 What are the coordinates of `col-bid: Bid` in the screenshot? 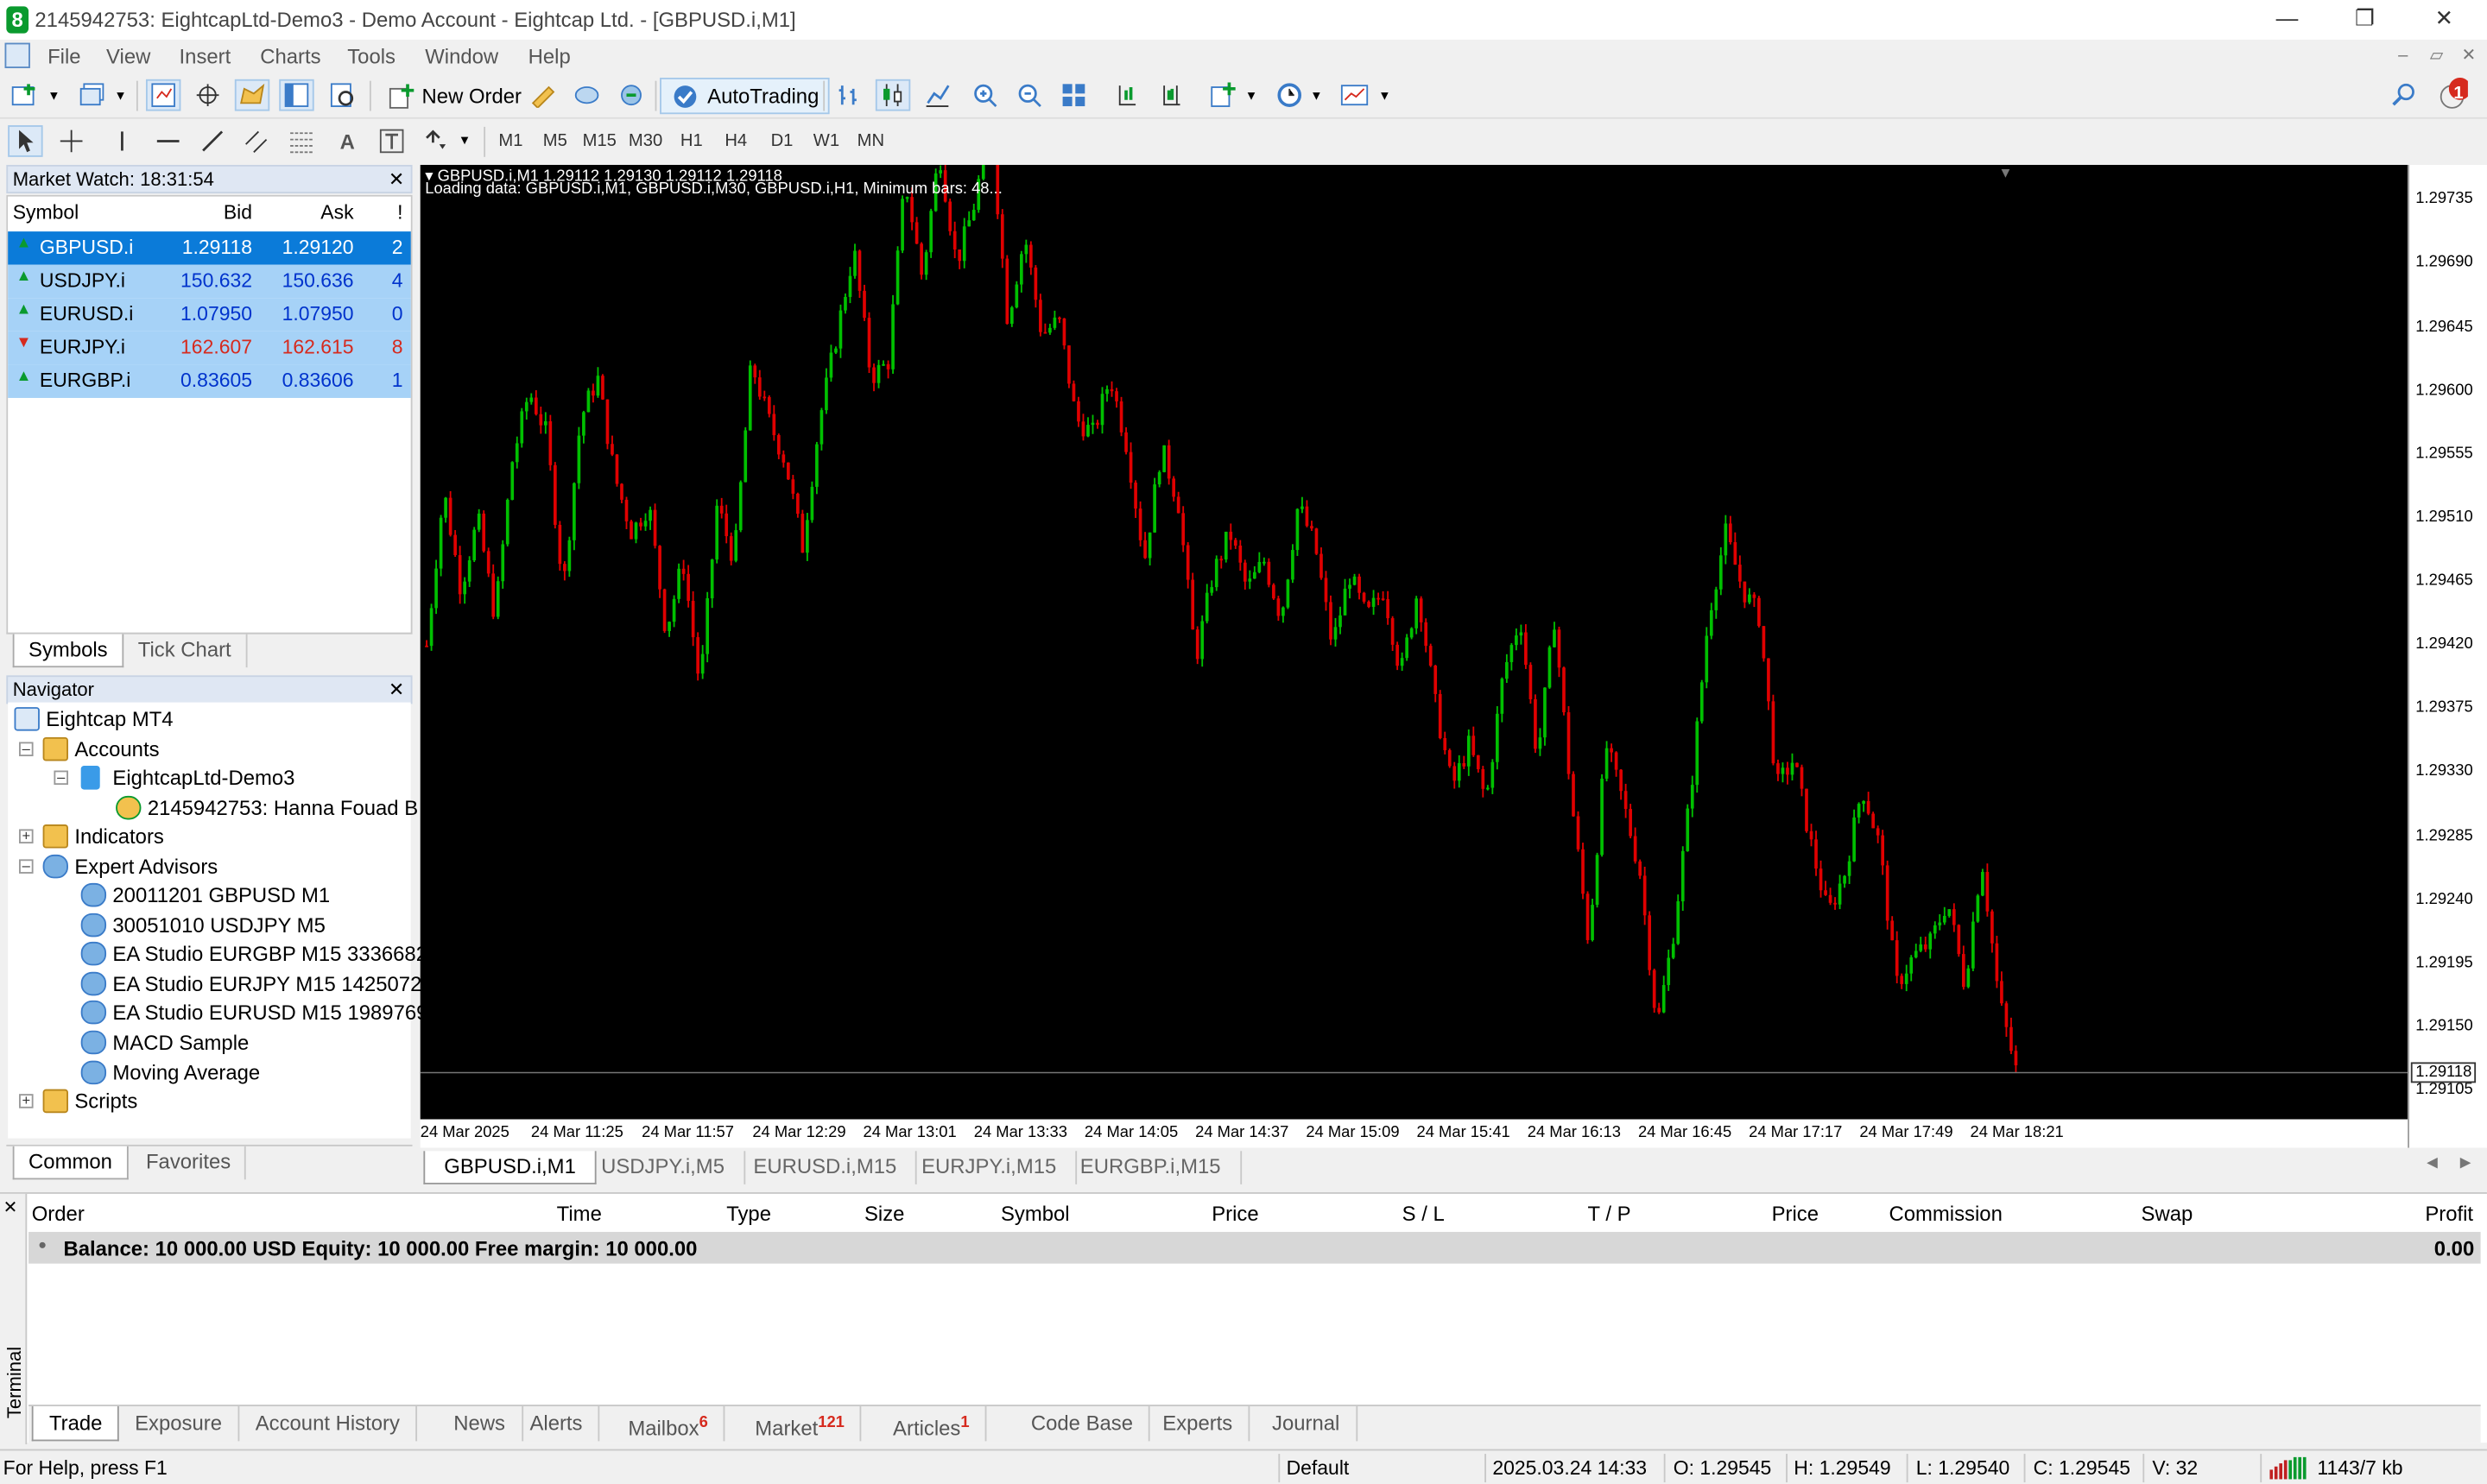 It's located at (238, 212).